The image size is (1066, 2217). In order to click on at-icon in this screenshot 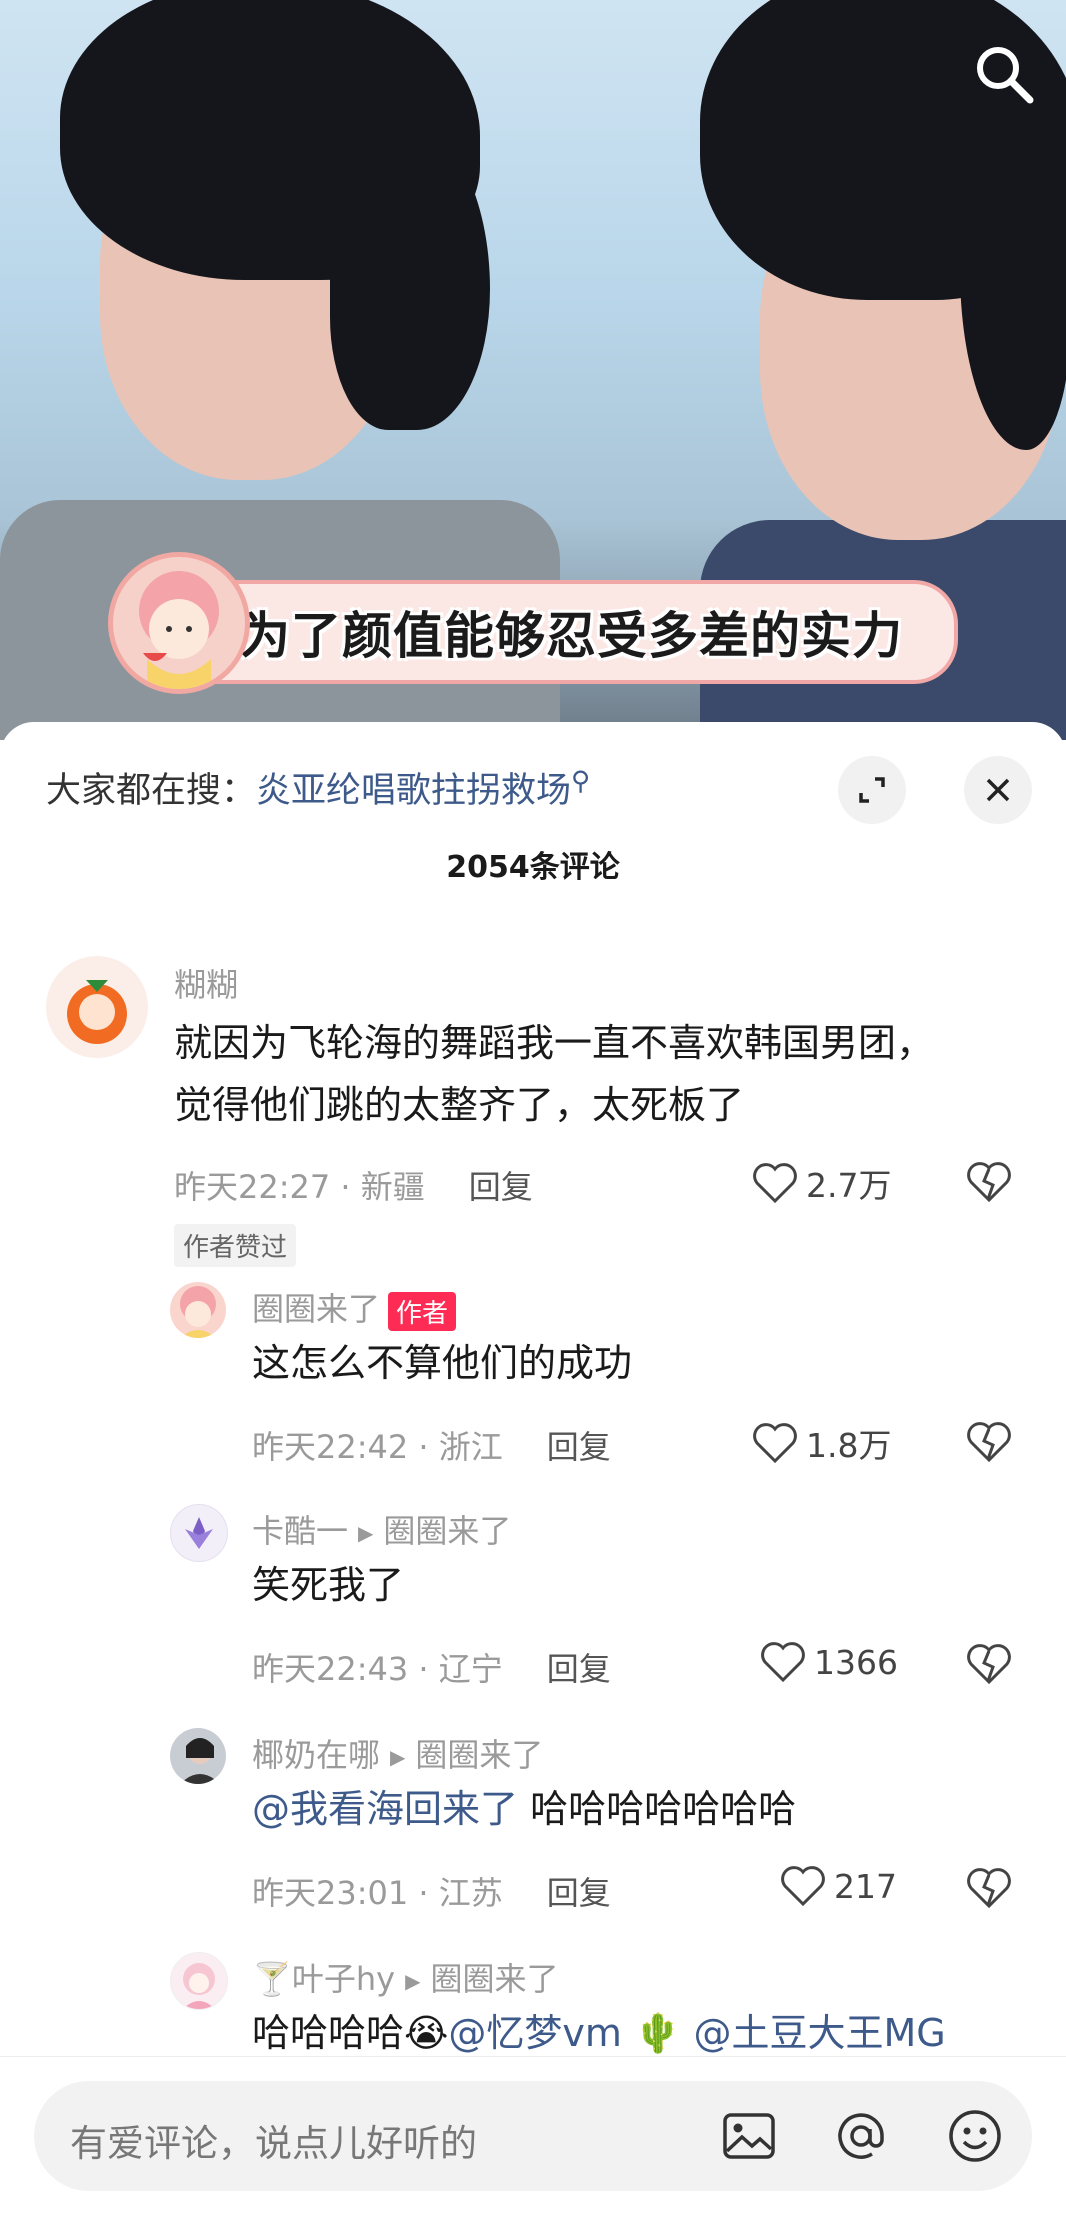, I will do `click(861, 2136)`.